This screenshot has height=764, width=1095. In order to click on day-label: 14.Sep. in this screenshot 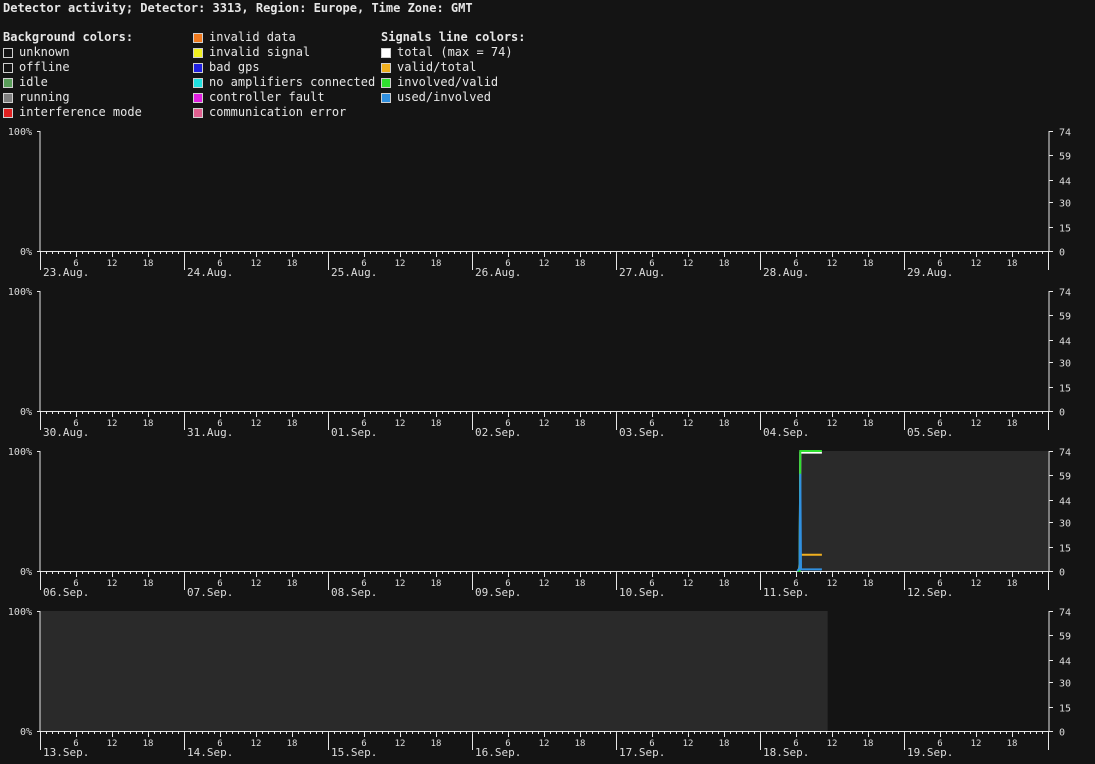, I will do `click(210, 752)`.